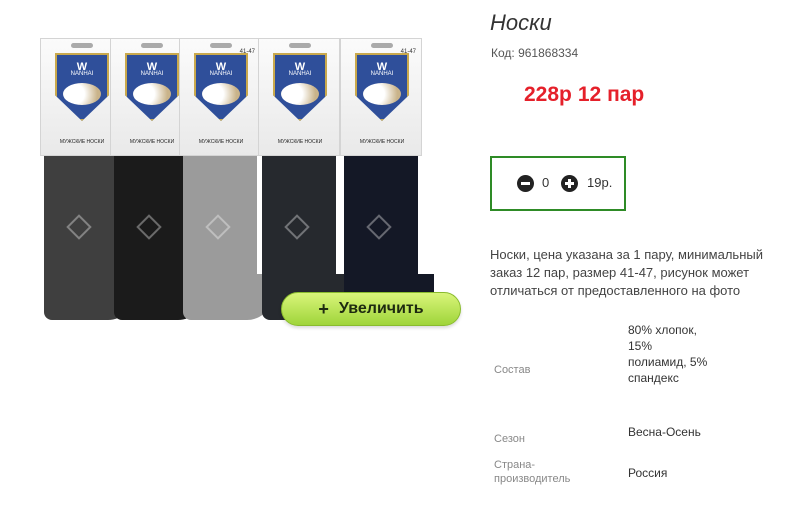 The width and height of the screenshot is (799, 514). Describe the element at coordinates (548, 94) in the screenshot. I see `price: 228р` at that location.